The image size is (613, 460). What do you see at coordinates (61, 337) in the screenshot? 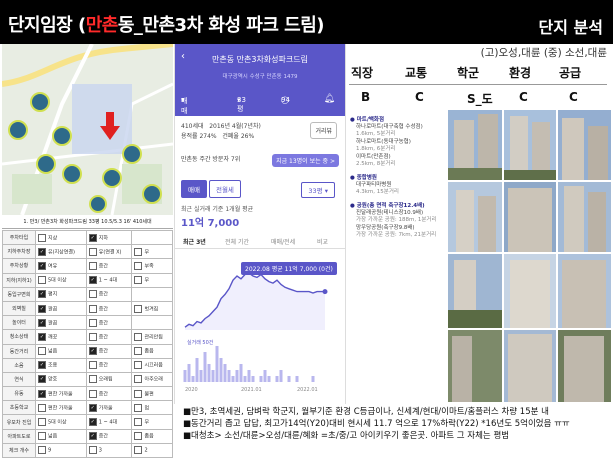
I see `checklist-option: ✓ 깨끗` at bounding box center [61, 337].